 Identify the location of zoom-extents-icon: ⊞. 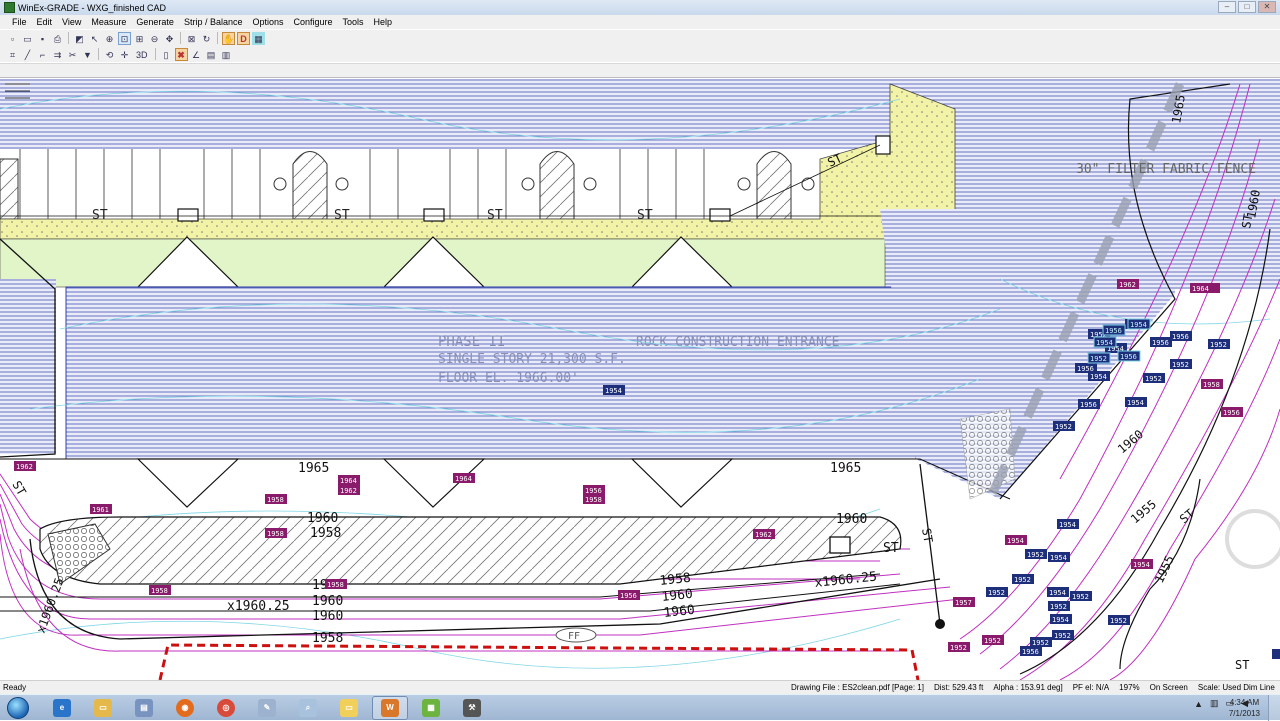
(139, 38).